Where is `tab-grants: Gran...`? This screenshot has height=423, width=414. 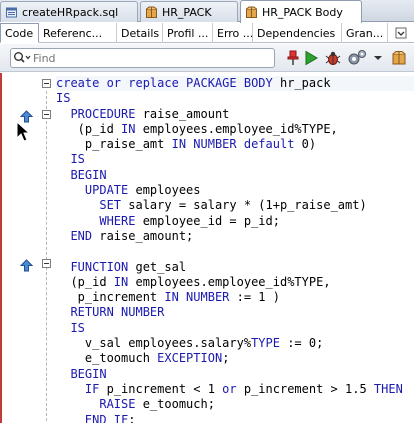
tab-grants: Gran... is located at coordinates (365, 33).